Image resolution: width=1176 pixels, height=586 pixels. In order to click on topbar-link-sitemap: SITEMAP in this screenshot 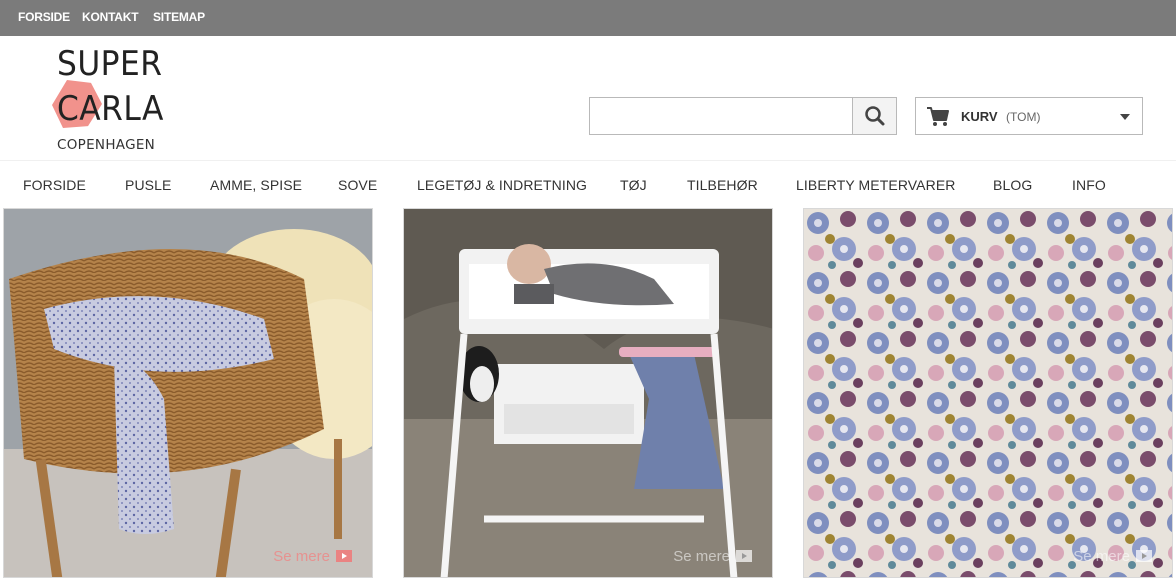, I will do `click(179, 17)`.